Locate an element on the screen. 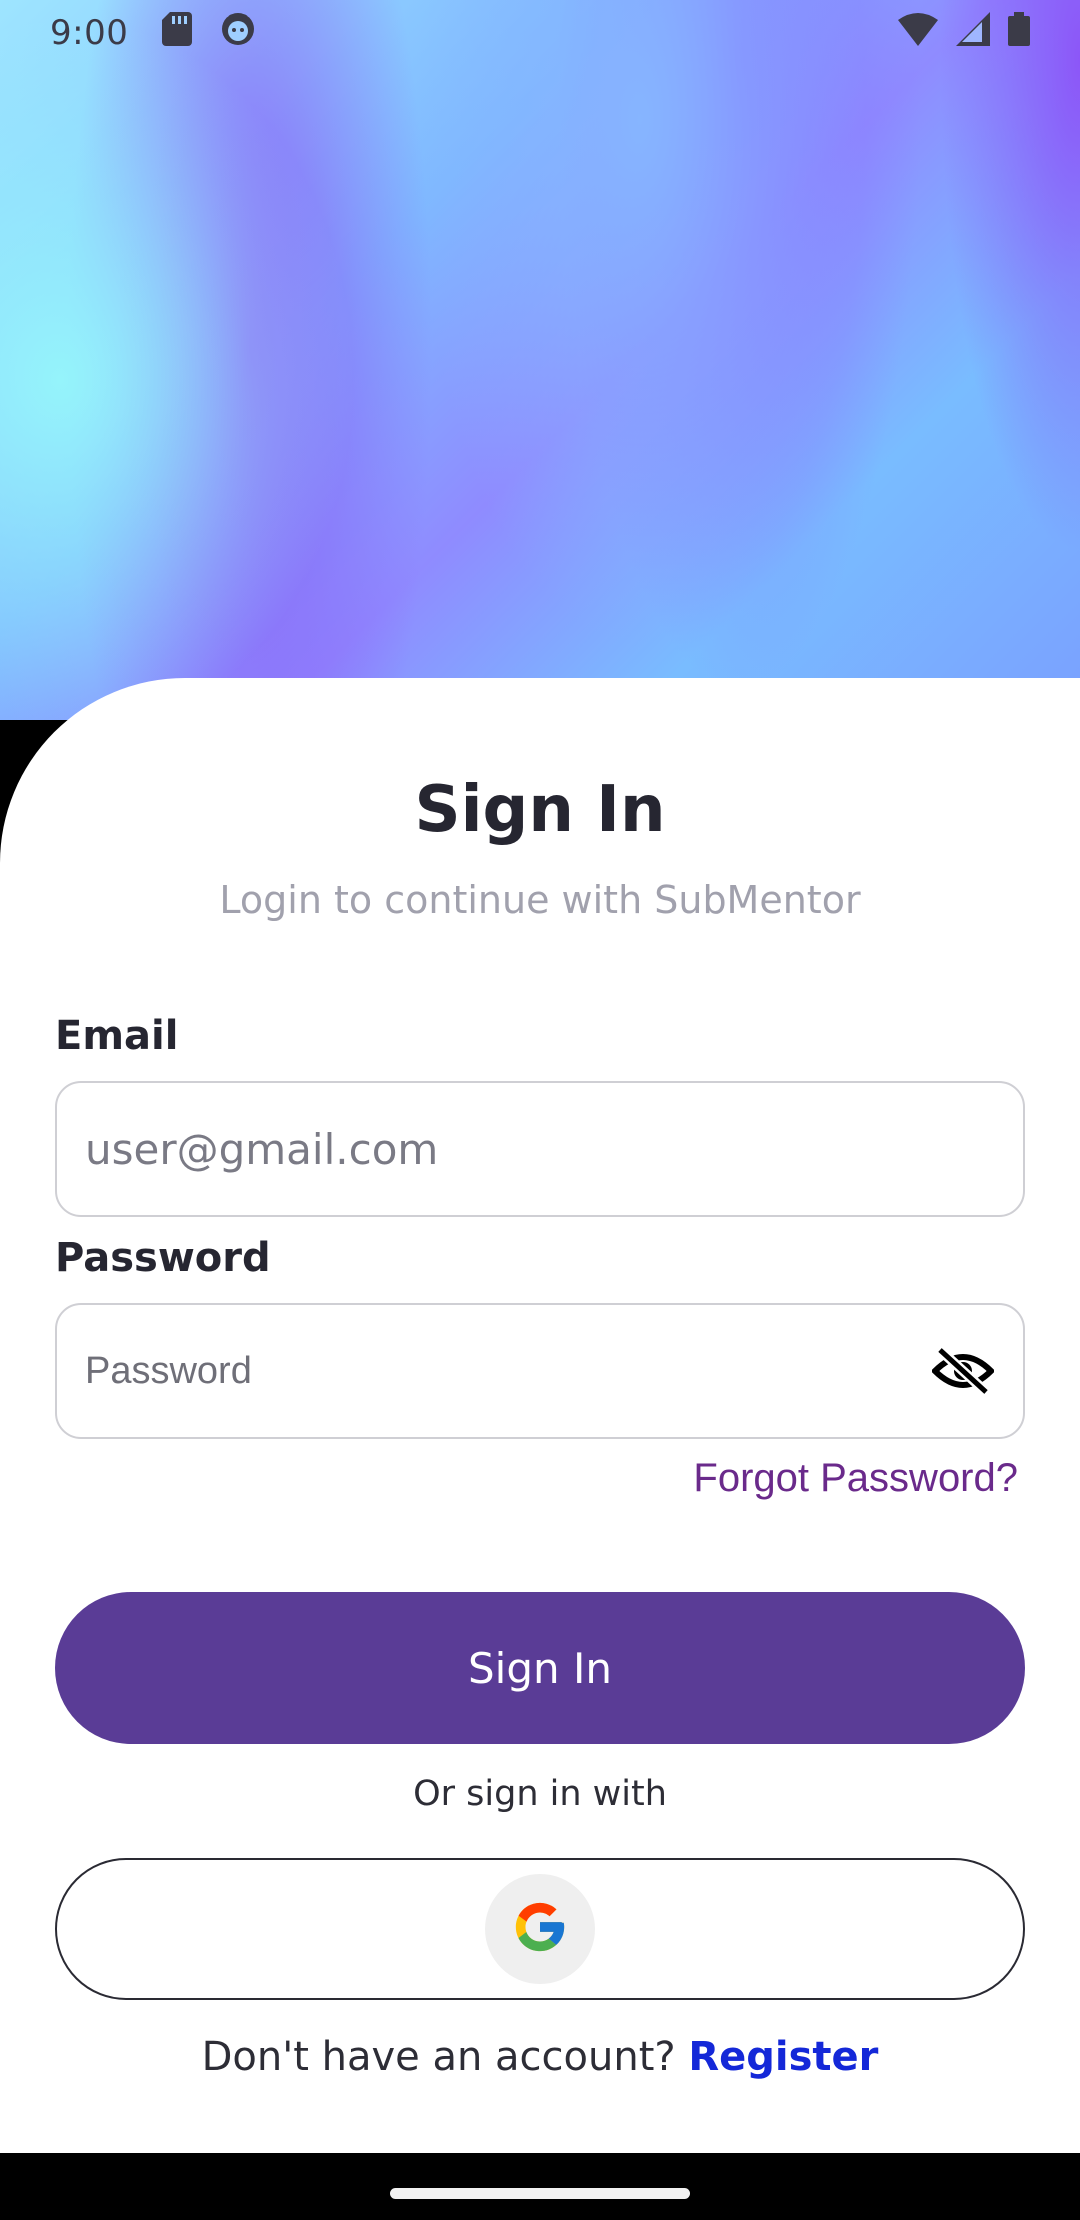 The width and height of the screenshot is (1080, 2220). page-title: Sign In is located at coordinates (540, 810).